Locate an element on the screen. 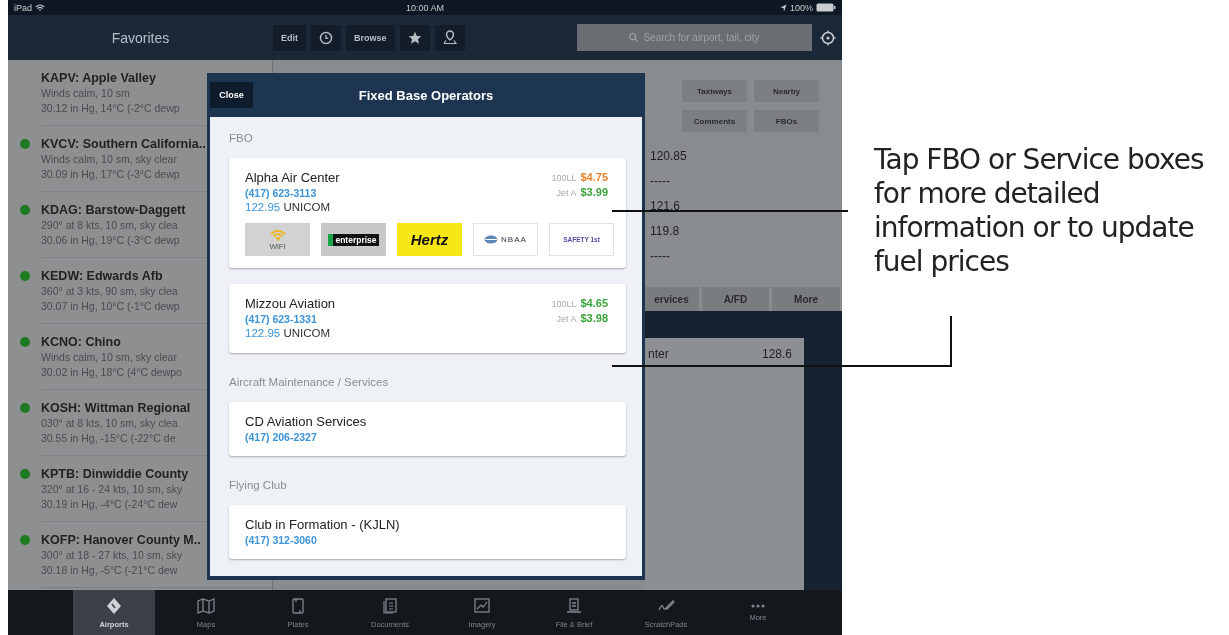 This screenshot has width=1229, height=635. phone-link: (417) 623-3113 is located at coordinates (281, 193).